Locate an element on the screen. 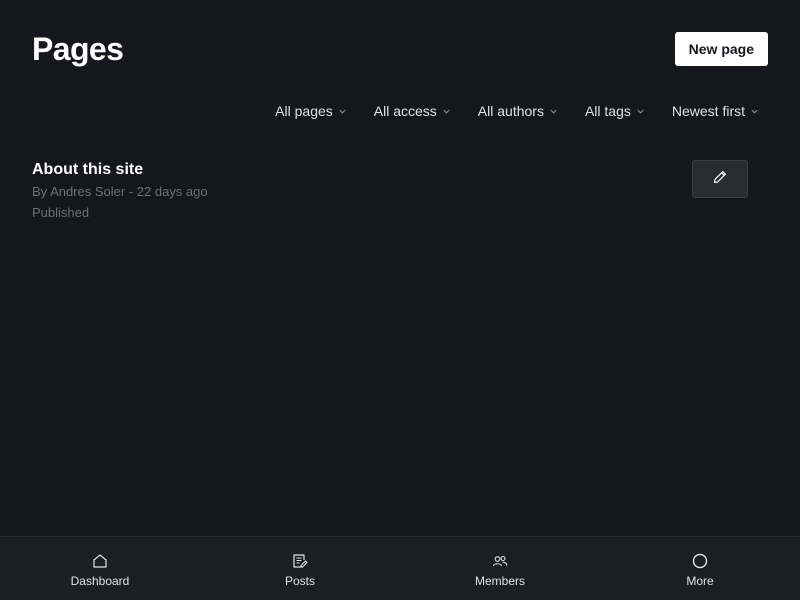  filter-authors-dropdown: All authors is located at coordinates (517, 111).